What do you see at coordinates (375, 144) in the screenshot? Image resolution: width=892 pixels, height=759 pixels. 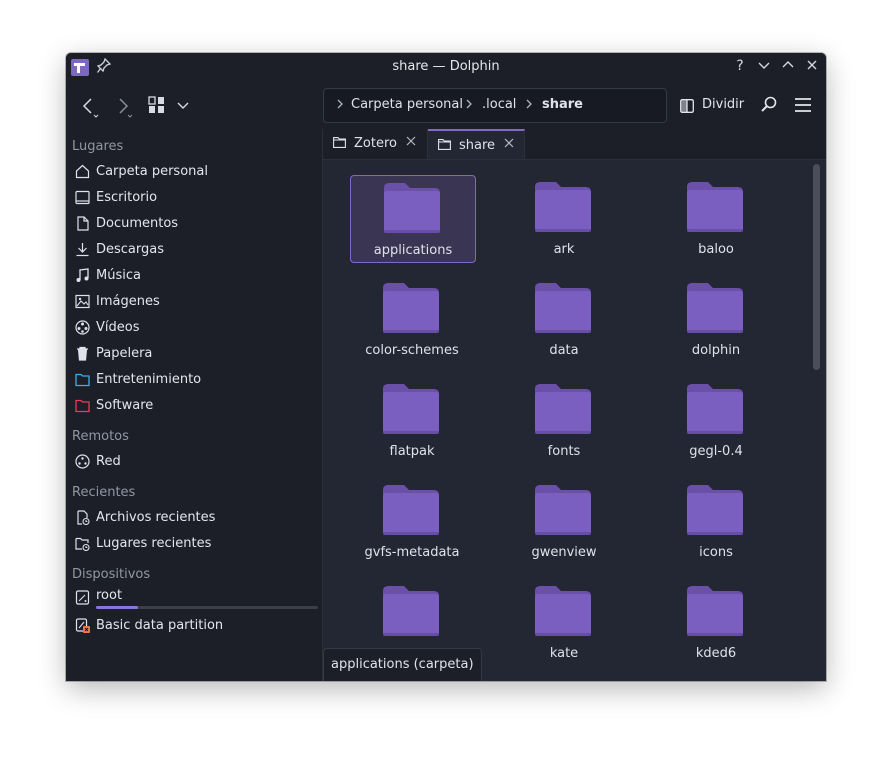 I see `tab-zotero: Zotero` at bounding box center [375, 144].